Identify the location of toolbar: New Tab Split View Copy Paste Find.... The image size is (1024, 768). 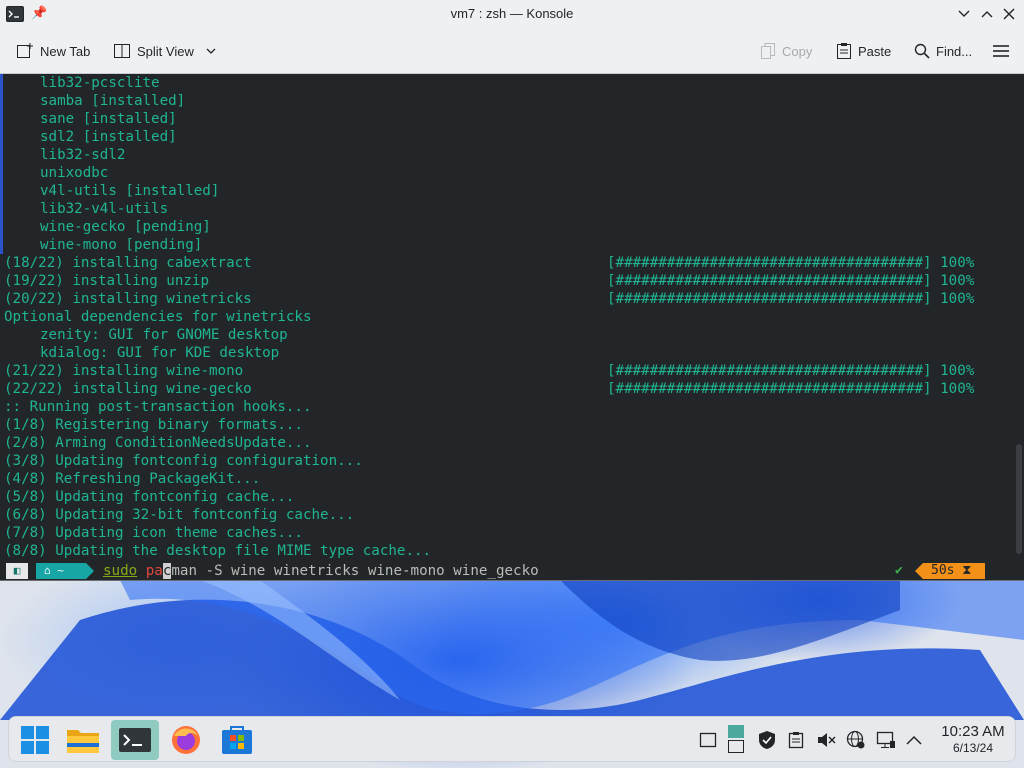
(512, 51).